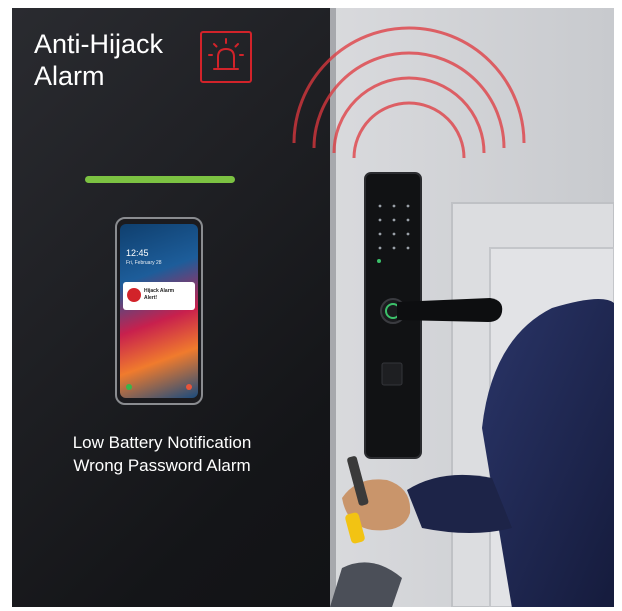 The width and height of the screenshot is (622, 611). What do you see at coordinates (162, 442) in the screenshot?
I see `caption-line-1: Low Battery Notification` at bounding box center [162, 442].